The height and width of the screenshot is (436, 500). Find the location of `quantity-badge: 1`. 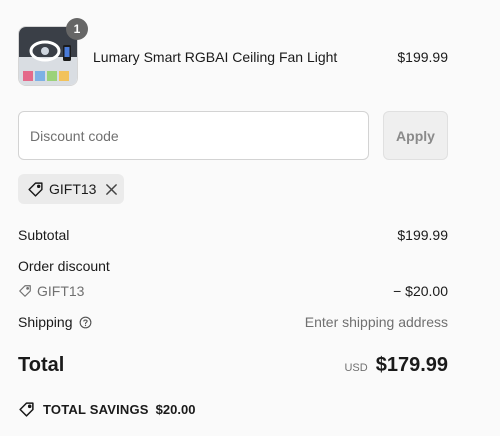

quantity-badge: 1 is located at coordinates (77, 29).